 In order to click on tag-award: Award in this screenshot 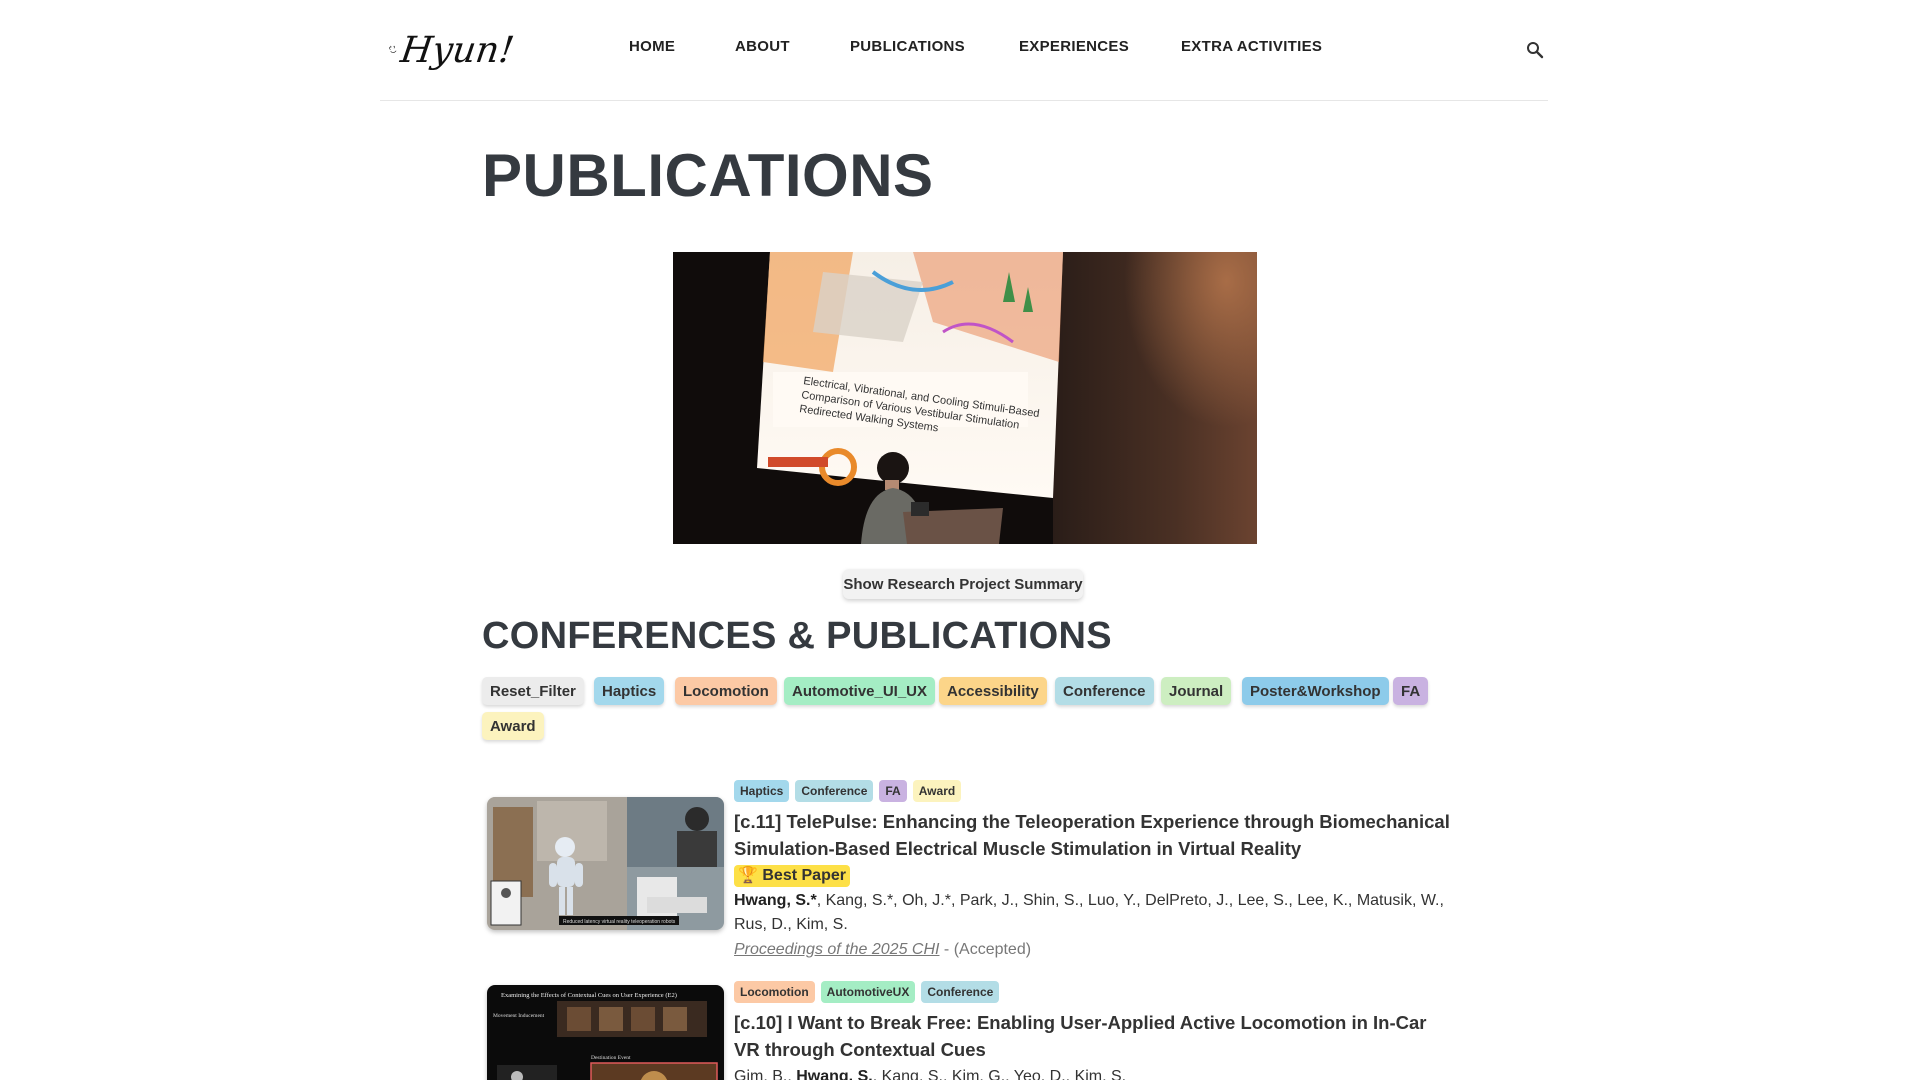, I will do `click(937, 791)`.